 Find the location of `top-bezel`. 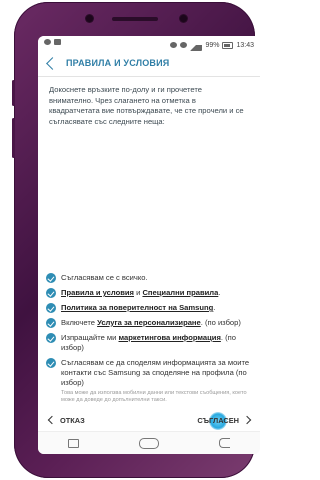

top-bezel is located at coordinates (134, 19).